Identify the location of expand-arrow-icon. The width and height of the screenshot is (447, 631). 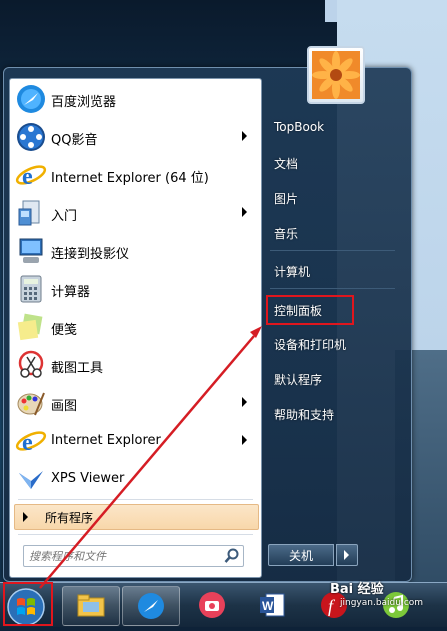
(25, 517).